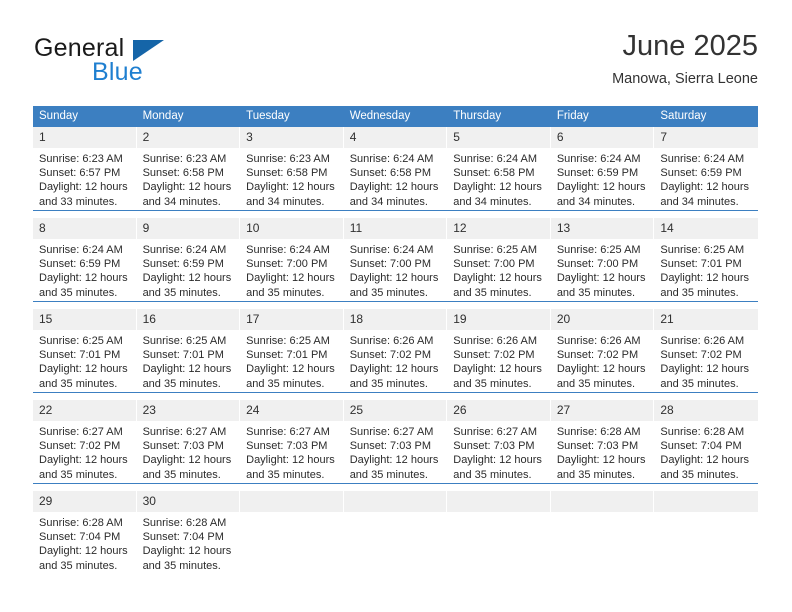 This screenshot has width=792, height=612. Describe the element at coordinates (702, 341) in the screenshot. I see `sunrise-text: Sunrise: 6:26 AM` at that location.